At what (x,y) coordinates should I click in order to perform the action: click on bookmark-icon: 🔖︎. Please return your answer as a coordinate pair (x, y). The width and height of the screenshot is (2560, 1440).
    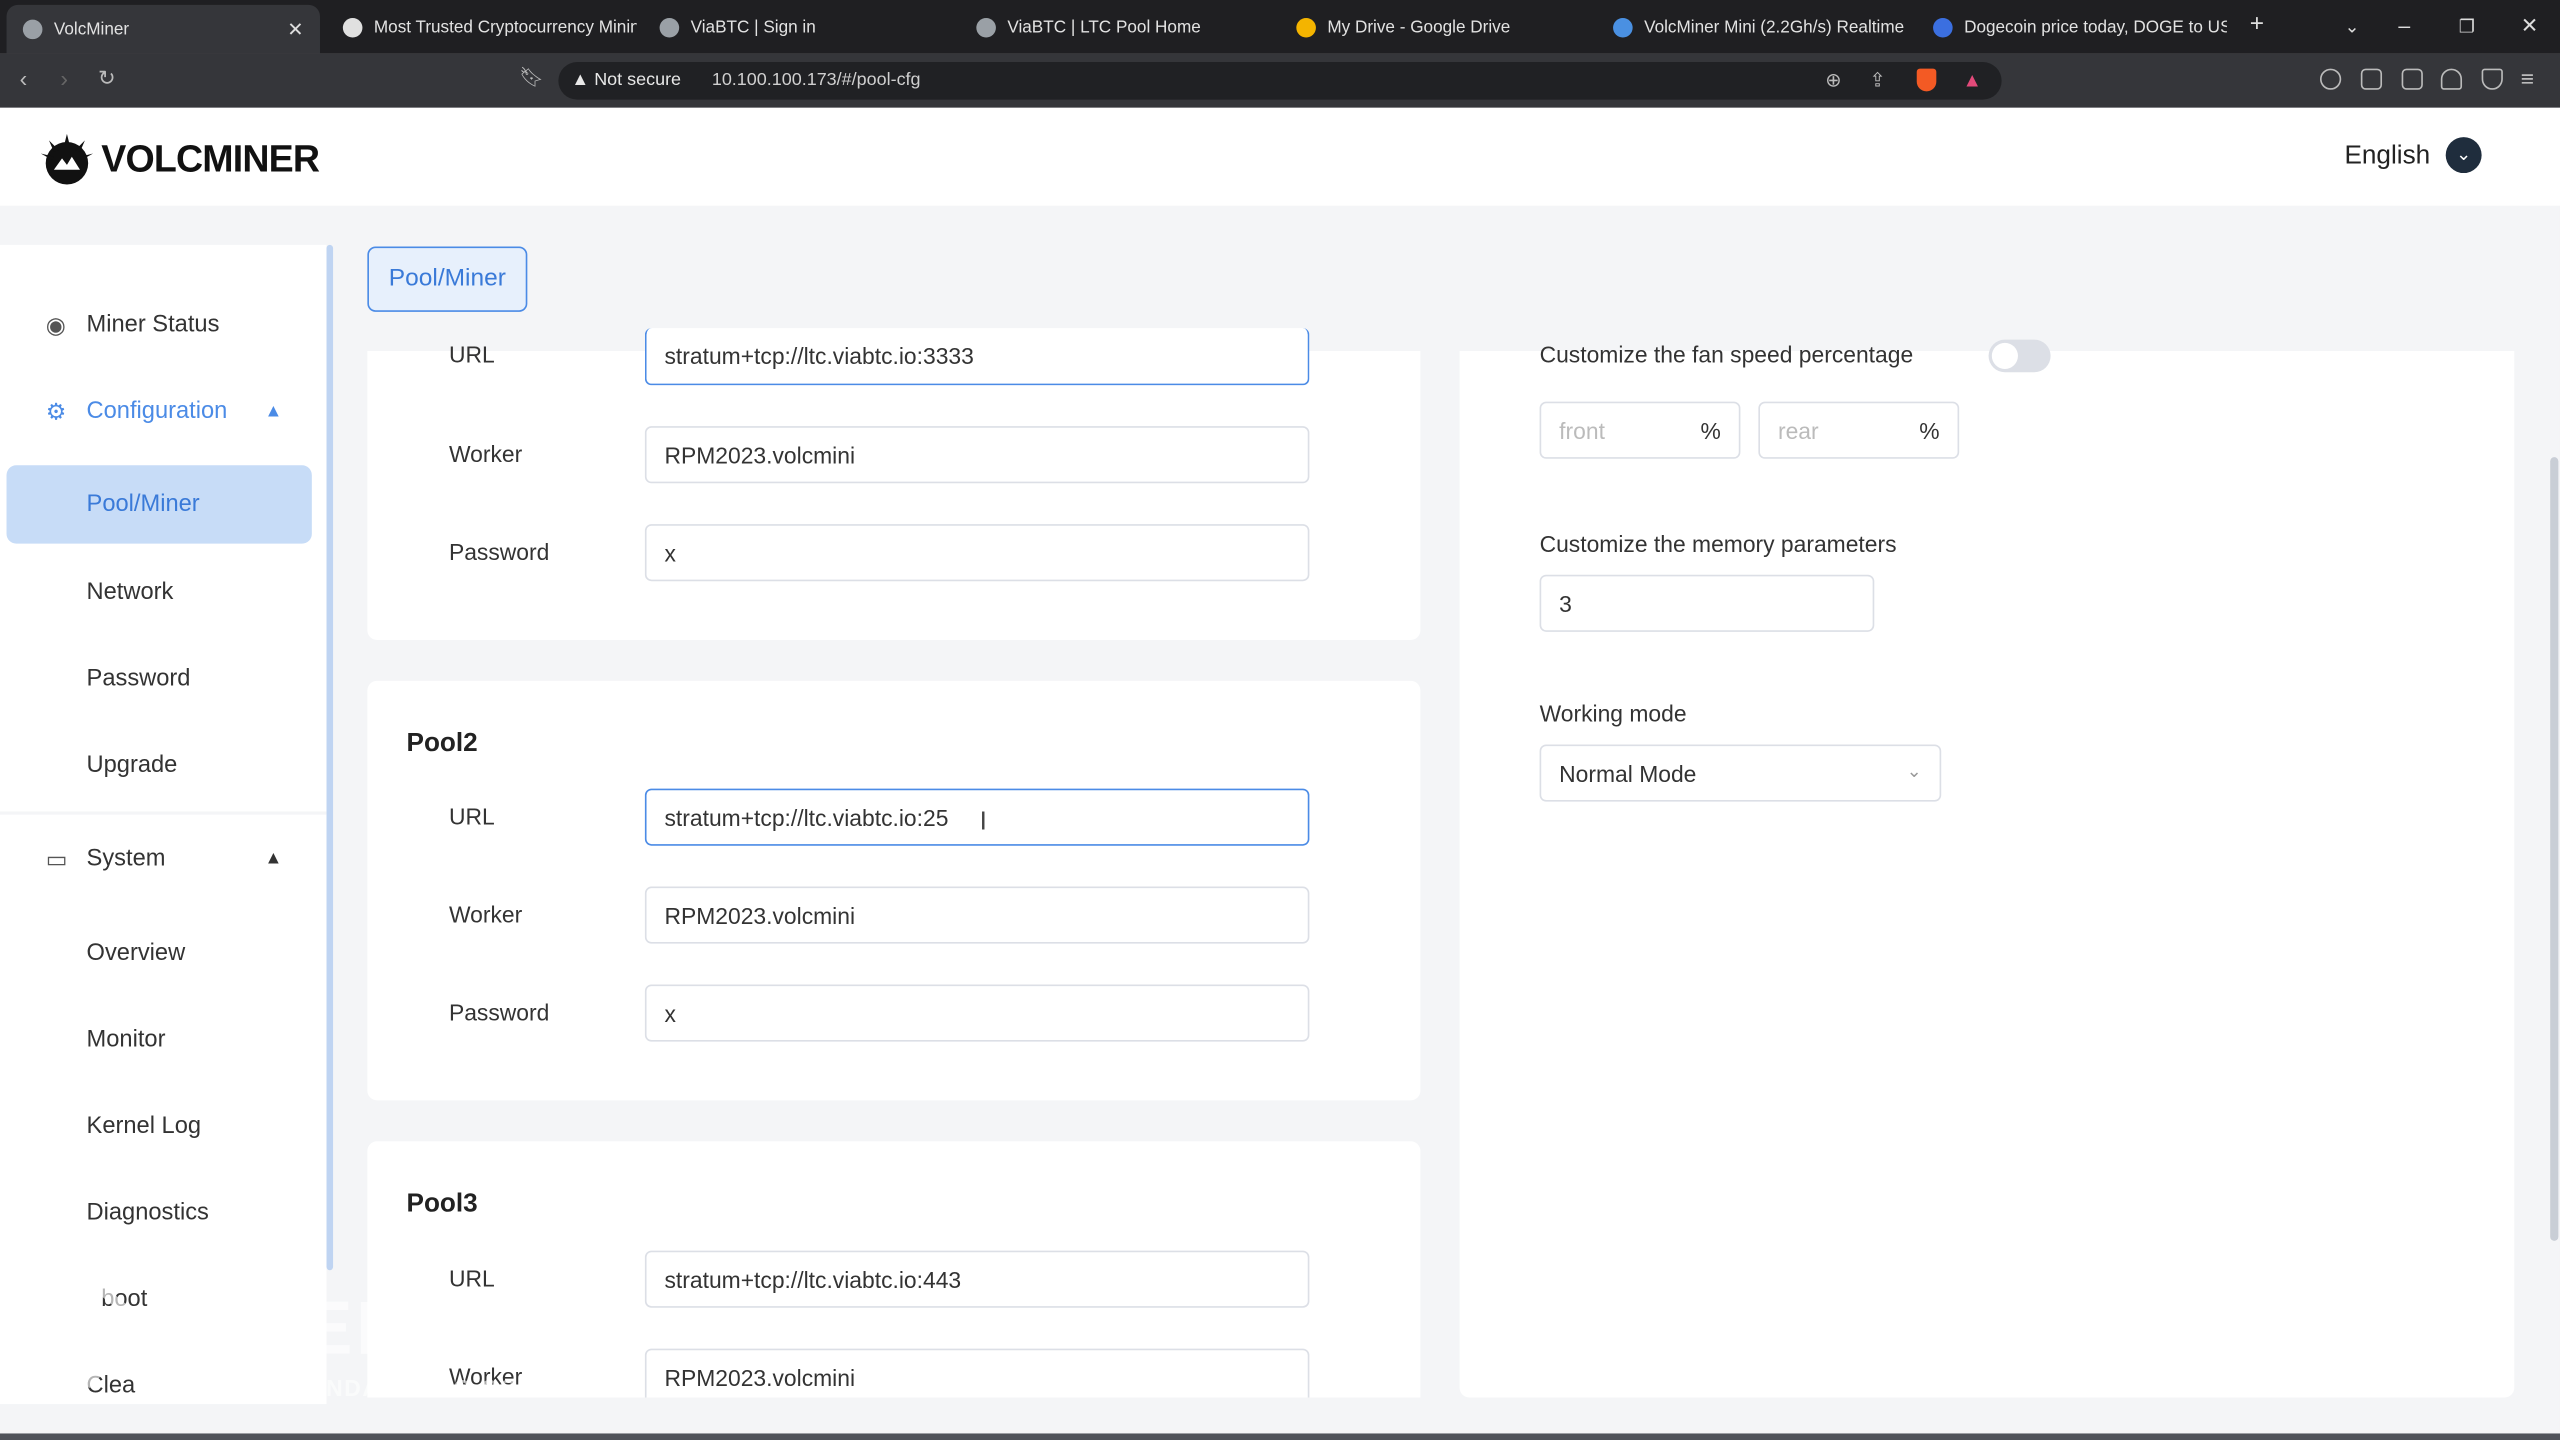
    Looking at the image, I should click on (531, 76).